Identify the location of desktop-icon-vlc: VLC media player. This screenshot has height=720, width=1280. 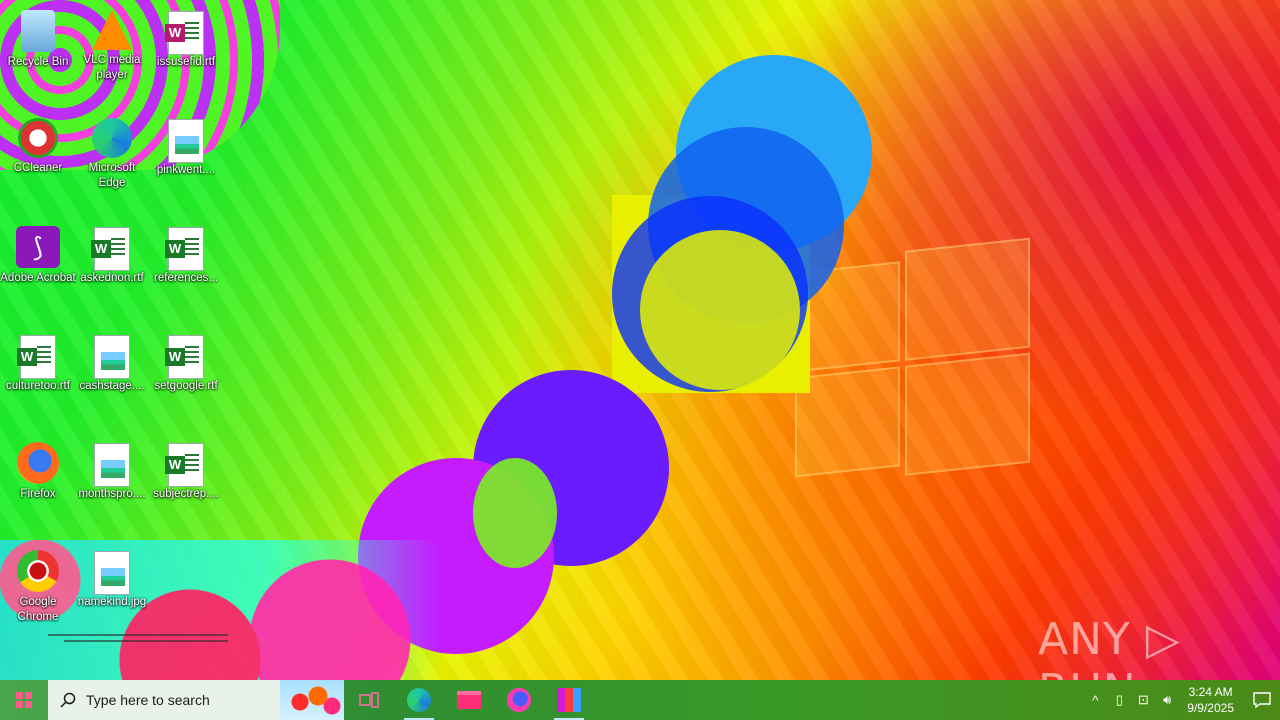
(112, 46).